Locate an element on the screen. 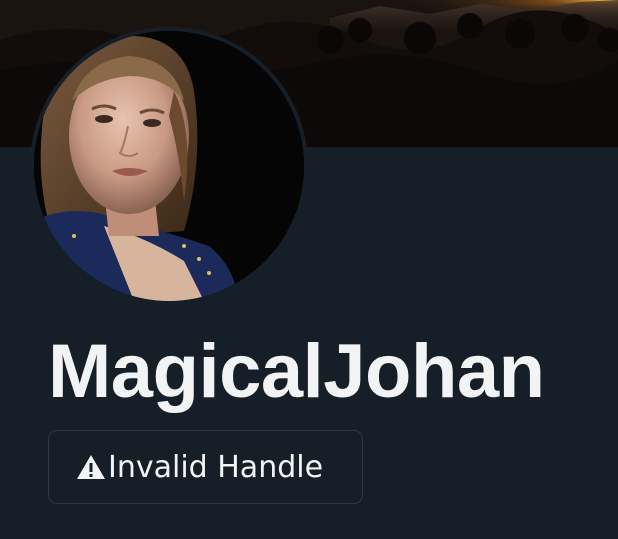 The width and height of the screenshot is (618, 539). invalid-handle-badge: Invalid Handle is located at coordinates (205, 467).